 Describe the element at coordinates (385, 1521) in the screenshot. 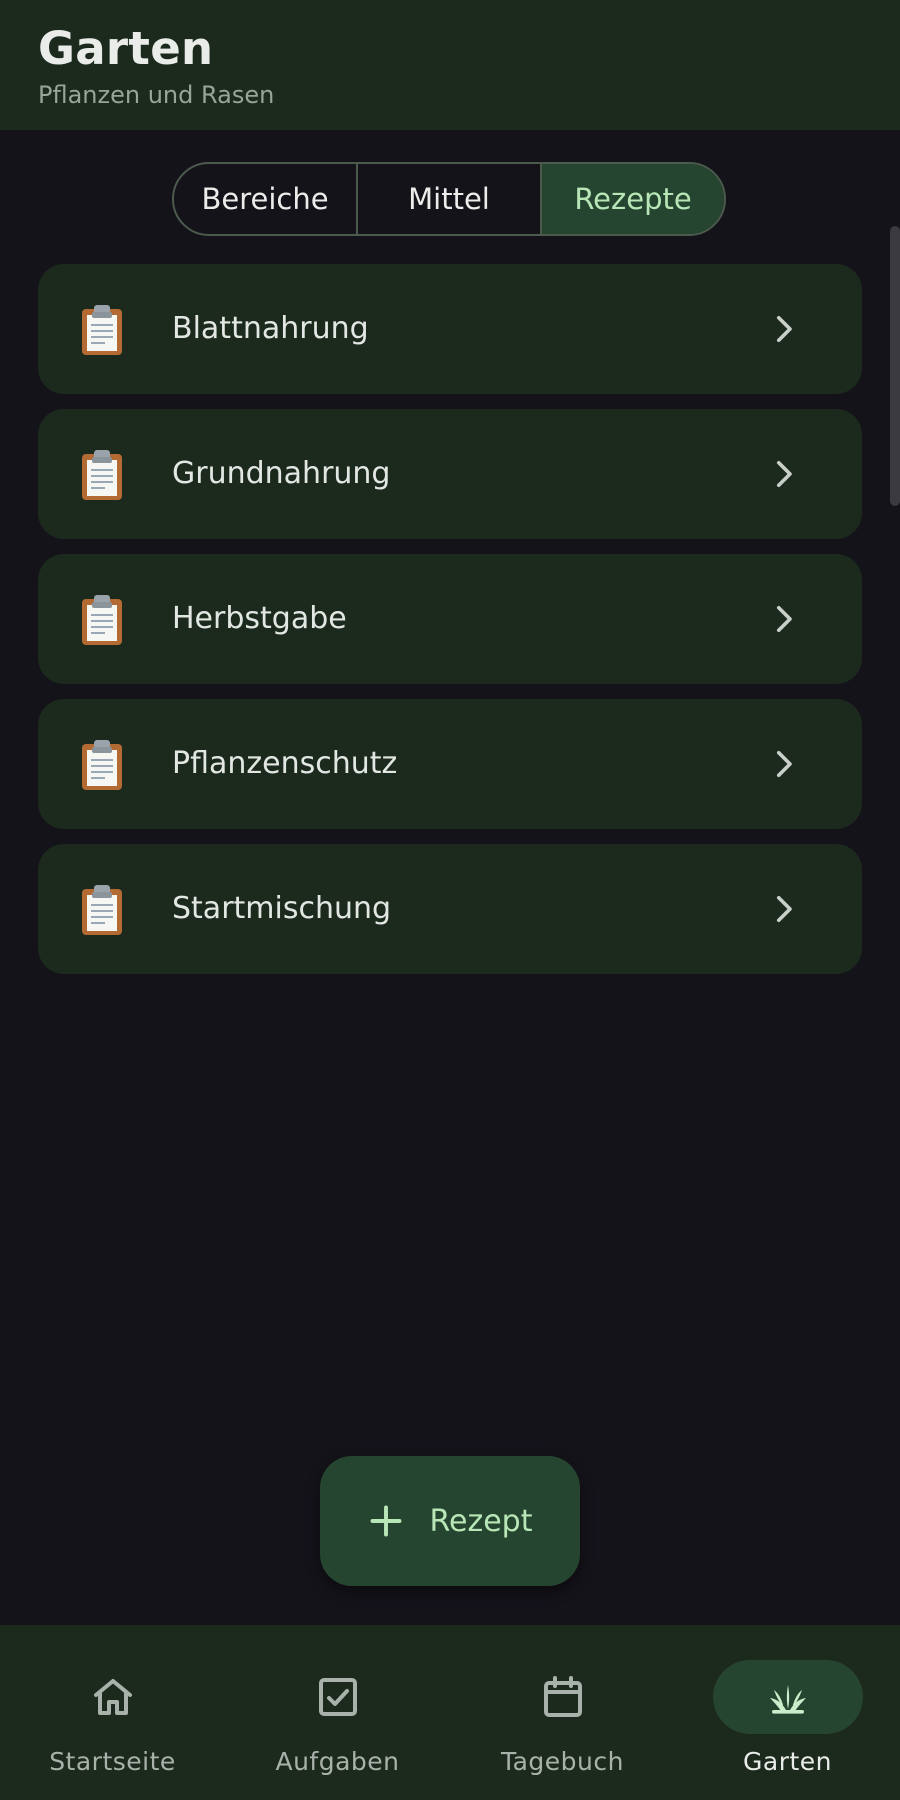

I see `plus-icon` at that location.